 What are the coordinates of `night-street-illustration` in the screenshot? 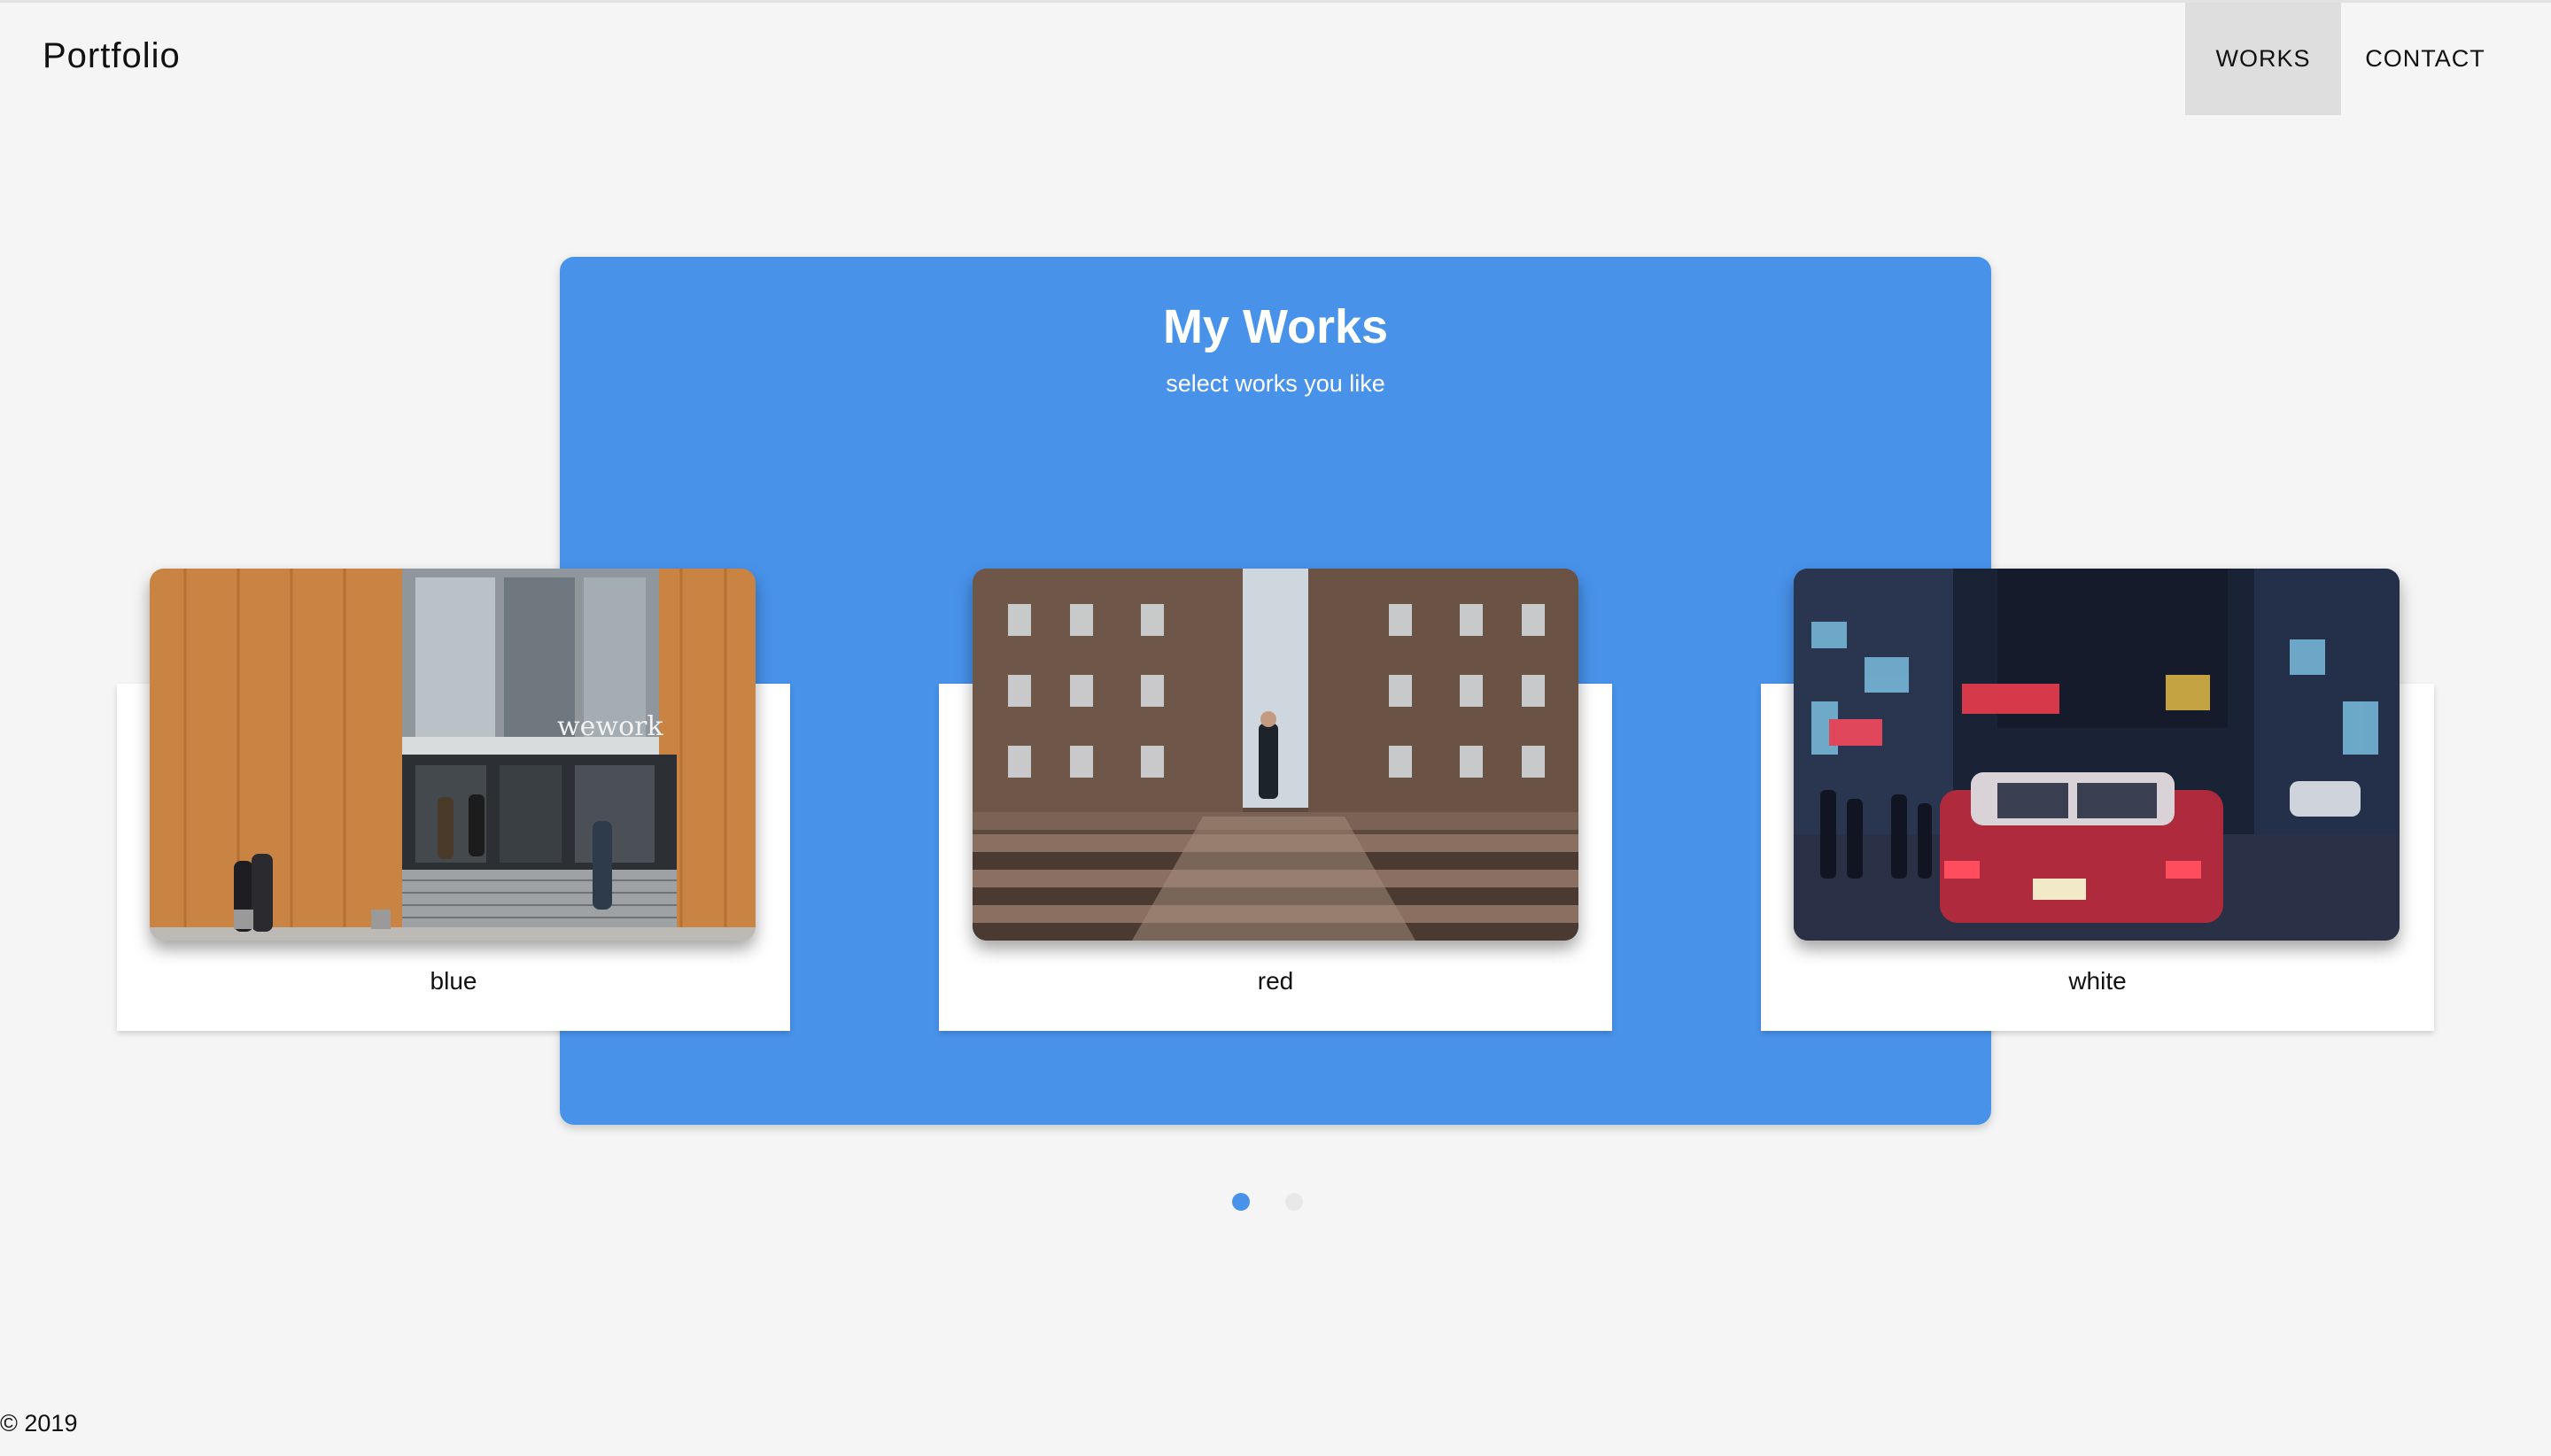 It's located at (2097, 755).